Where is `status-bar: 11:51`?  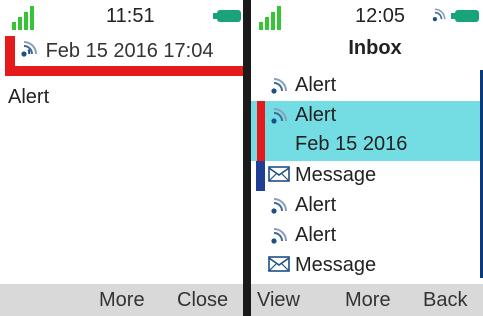 status-bar: 11:51 is located at coordinates (121, 16).